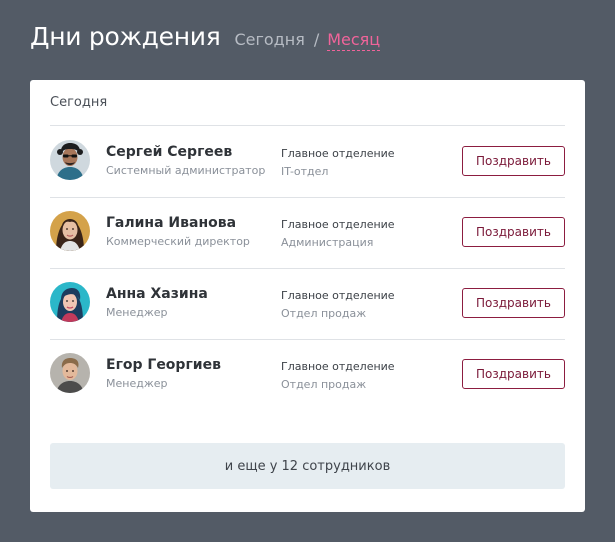 The height and width of the screenshot is (542, 615). I want to click on person-name: Сергей Сергеев, so click(169, 152).